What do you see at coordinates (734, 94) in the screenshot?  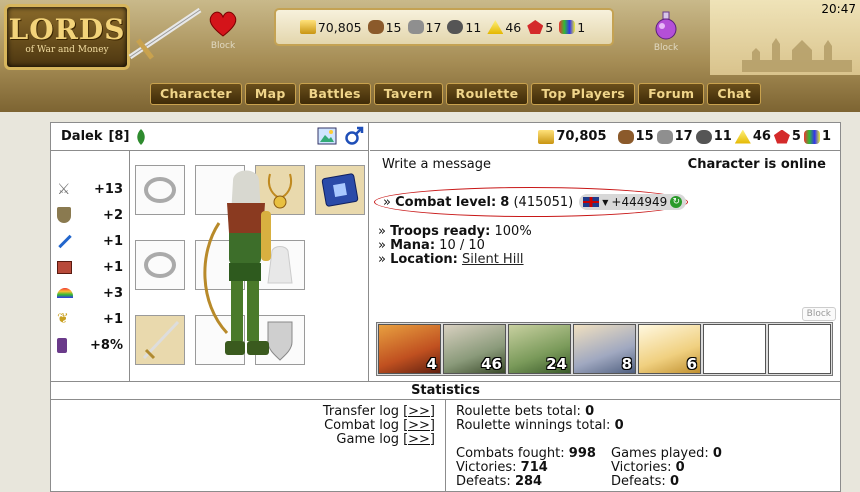 I see `nav-chat: Chat` at bounding box center [734, 94].